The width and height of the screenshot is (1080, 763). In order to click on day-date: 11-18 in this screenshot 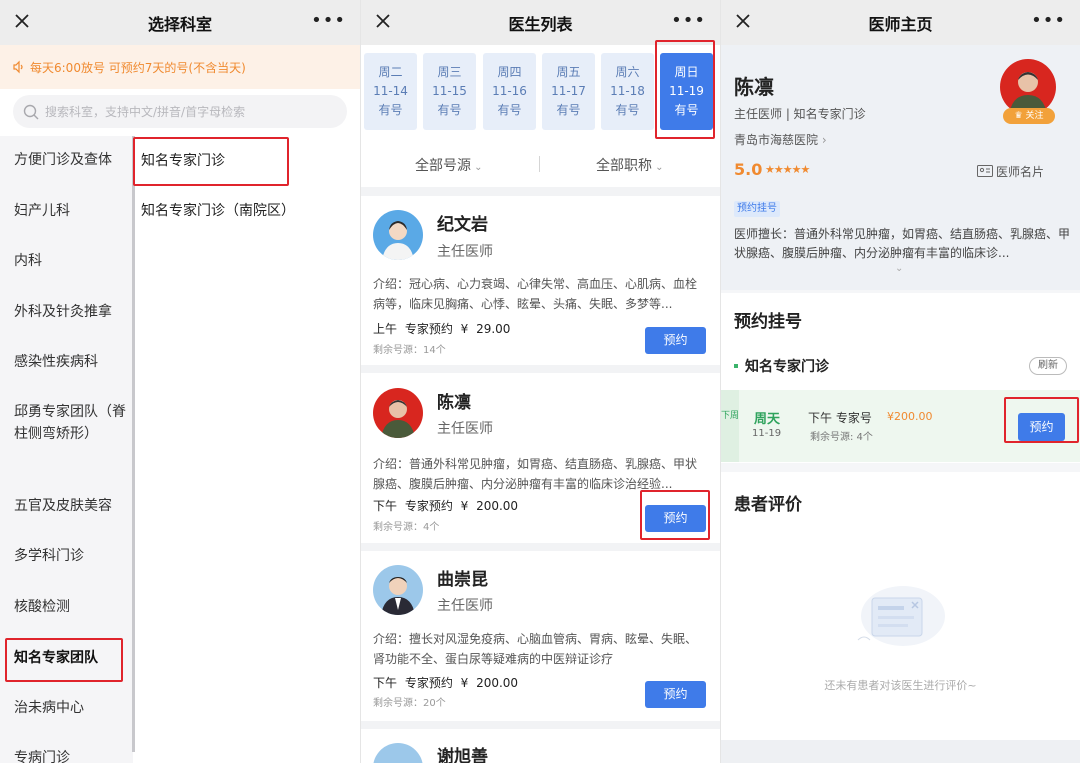, I will do `click(627, 91)`.